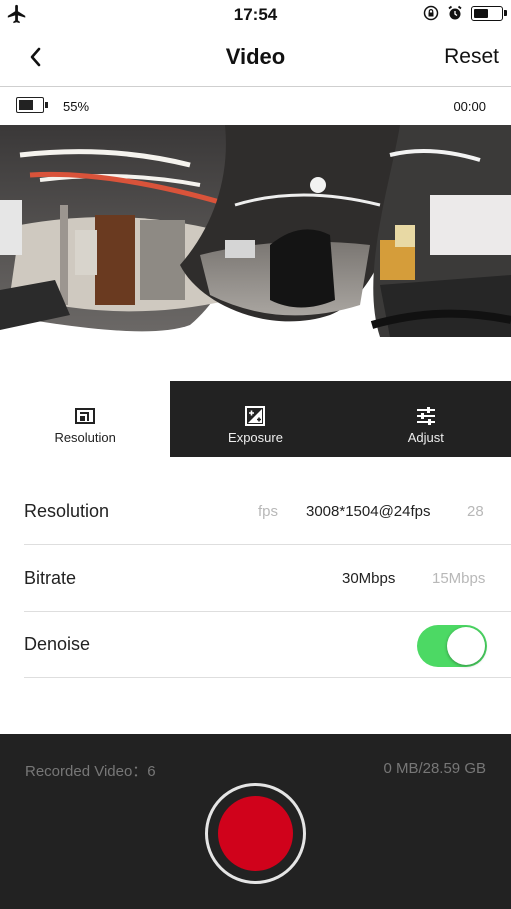 This screenshot has height=909, width=511. Describe the element at coordinates (267, 579) in the screenshot. I see `bitrate-row: Bitrate 30Mbps 15Mbps` at that location.